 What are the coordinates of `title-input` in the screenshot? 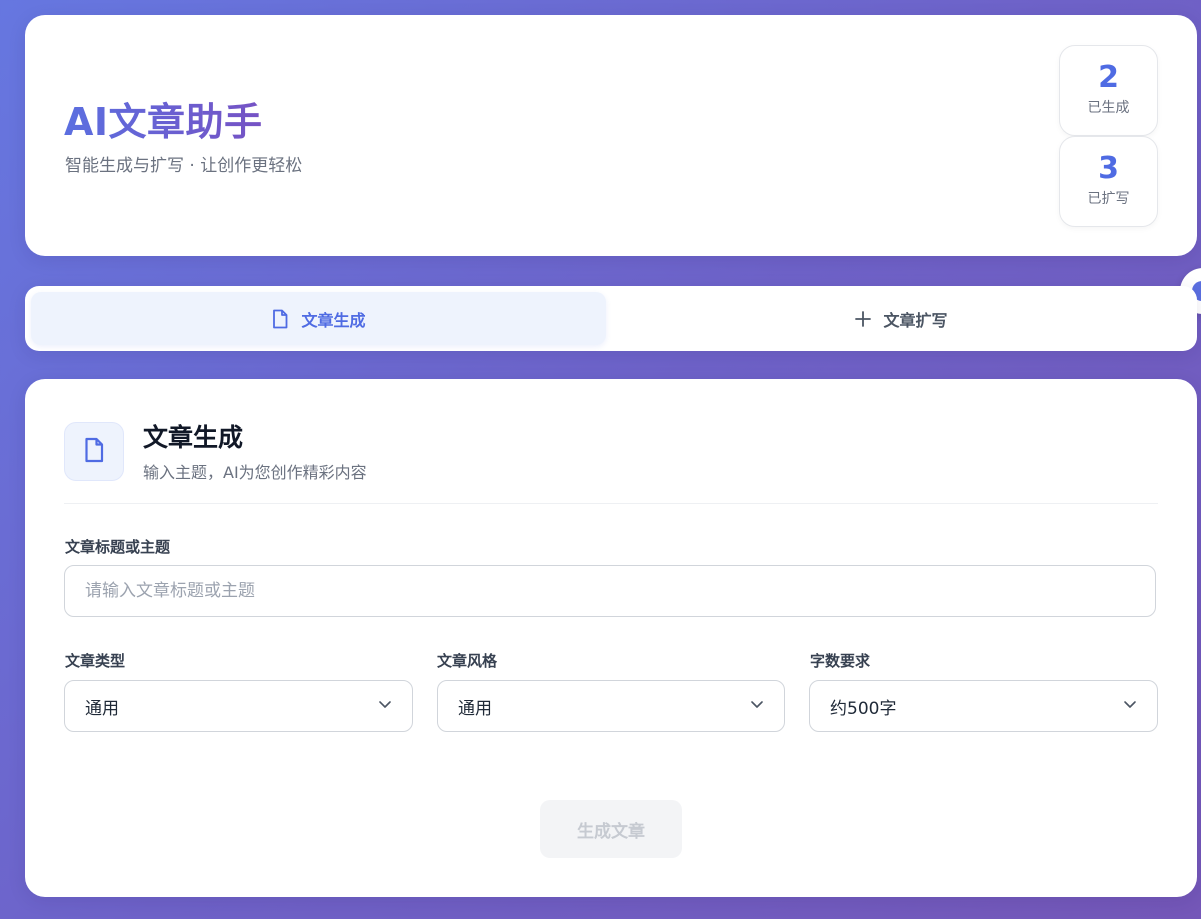 It's located at (610, 591).